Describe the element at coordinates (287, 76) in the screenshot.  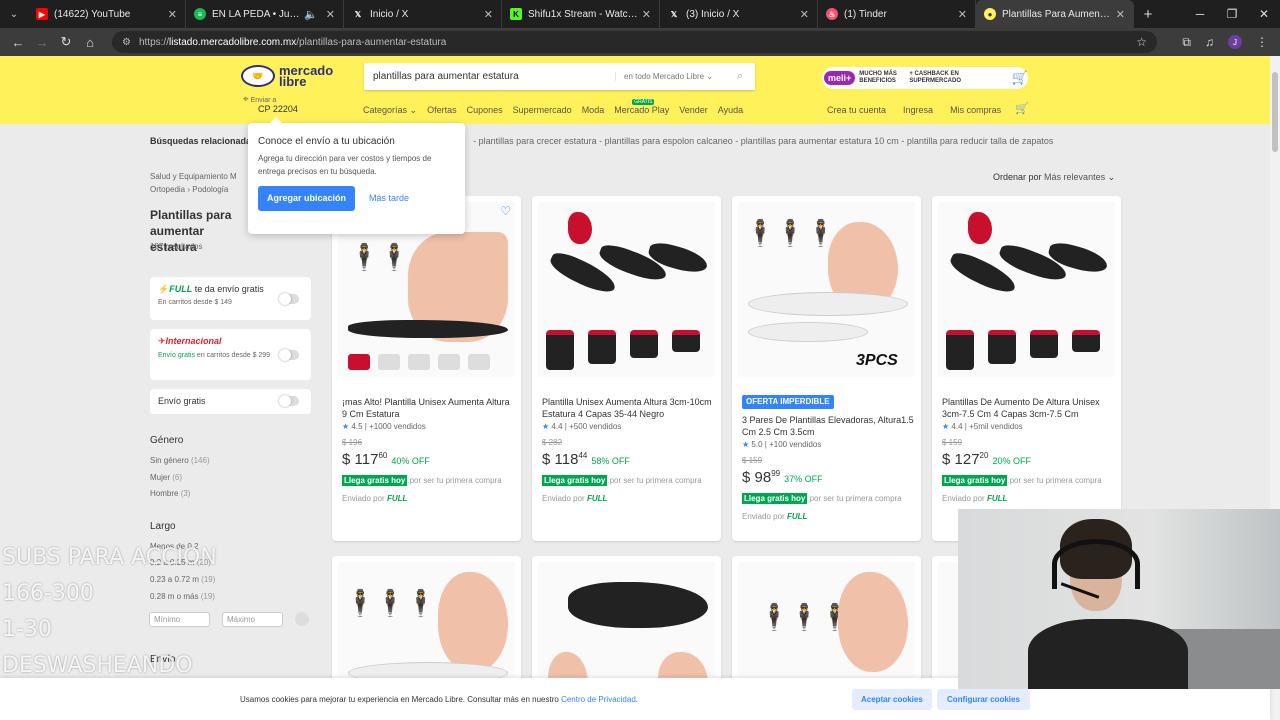
I see `mercadolibre-logo: 🤝 mercado libre` at that location.